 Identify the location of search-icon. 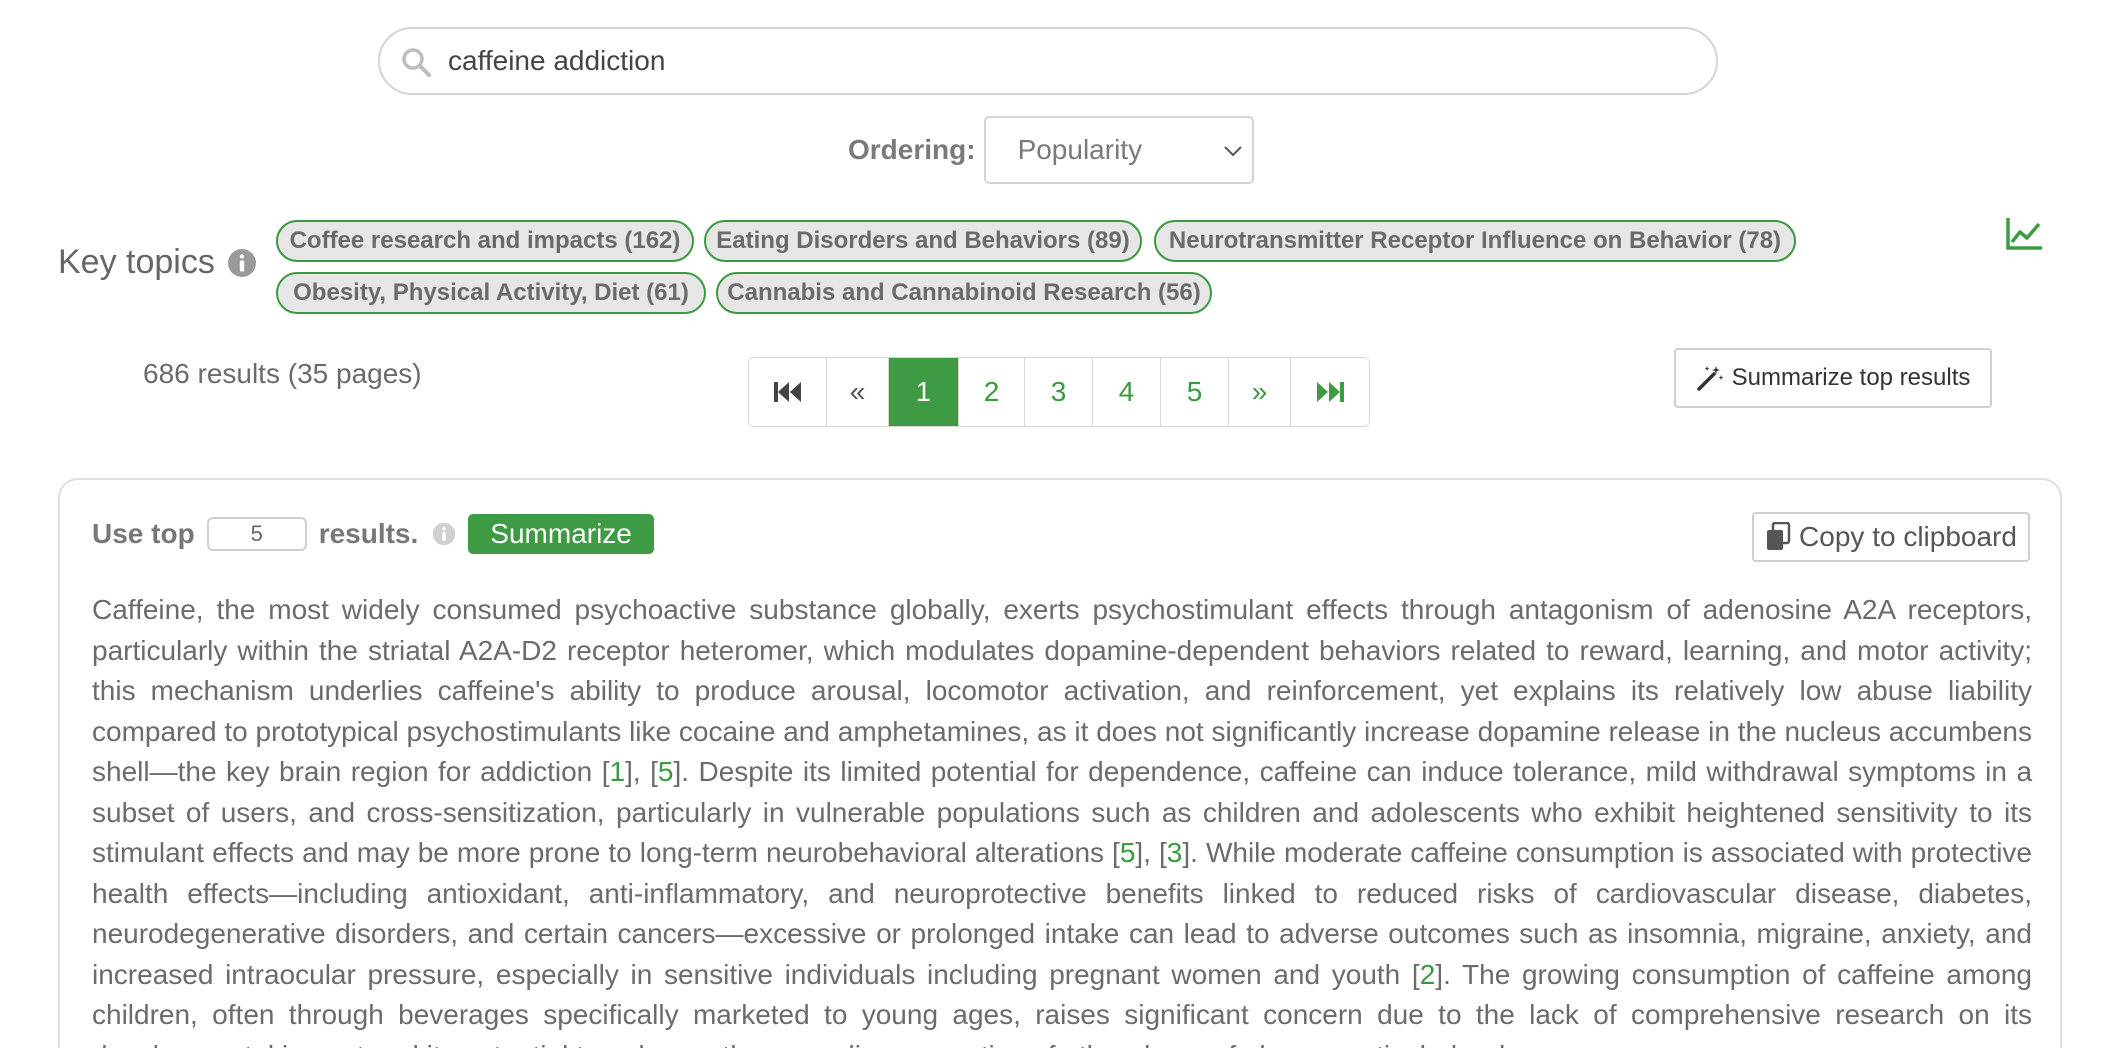
(416, 62).